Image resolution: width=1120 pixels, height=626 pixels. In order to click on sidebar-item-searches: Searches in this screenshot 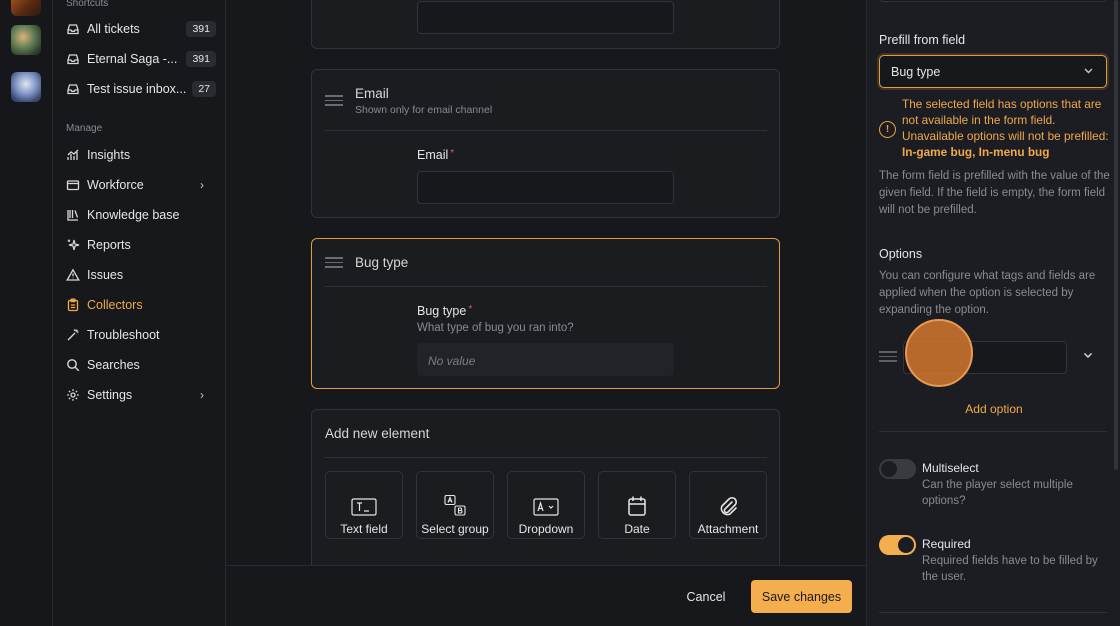, I will do `click(138, 365)`.